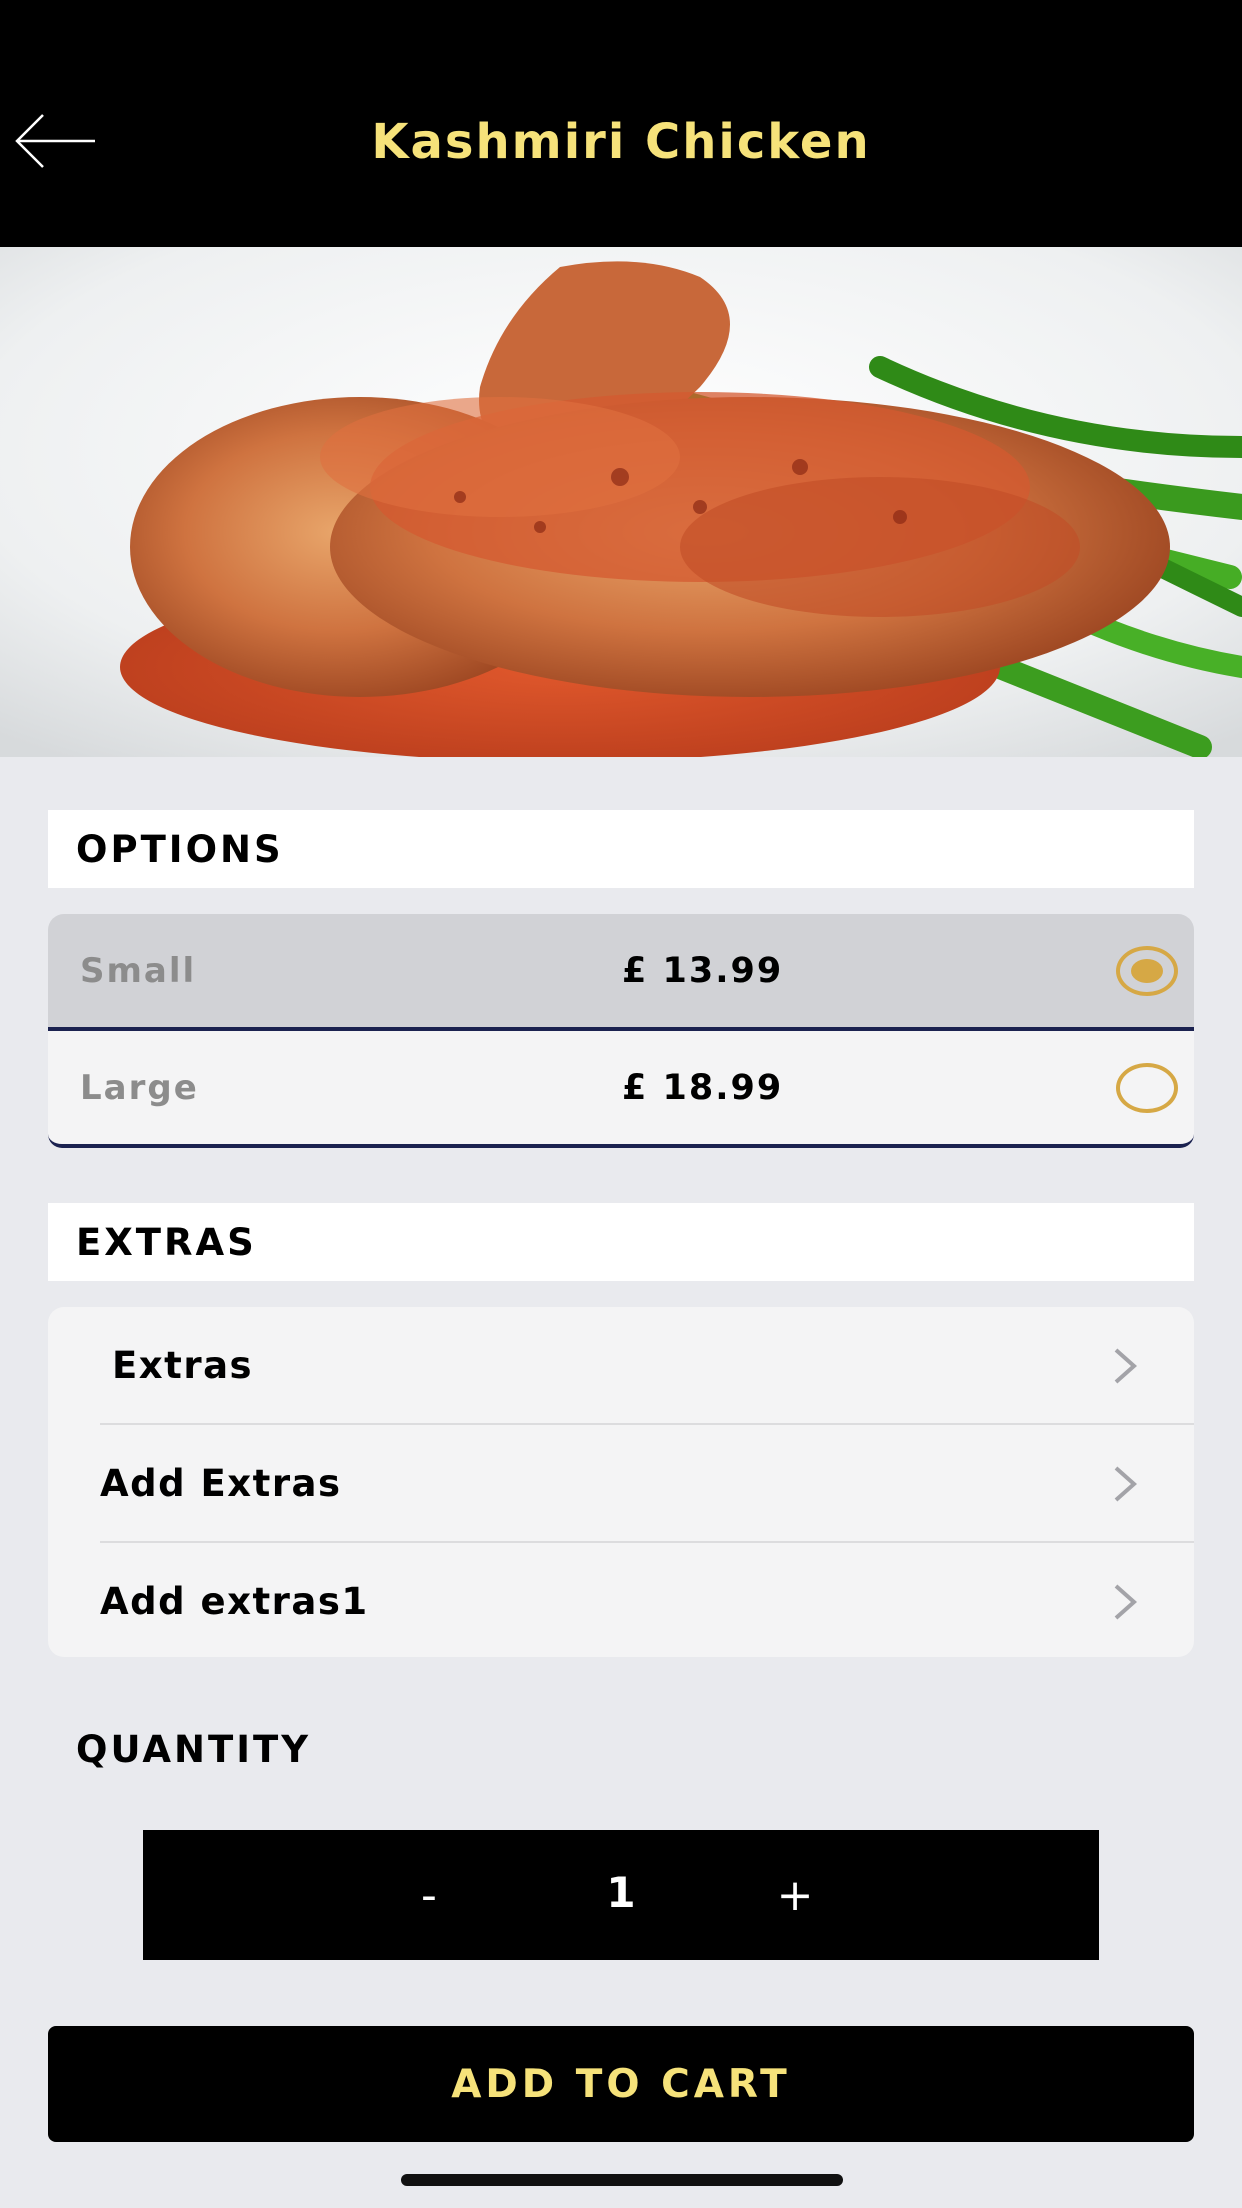  Describe the element at coordinates (621, 142) in the screenshot. I see `page-title: Kashmiri Chicken` at that location.